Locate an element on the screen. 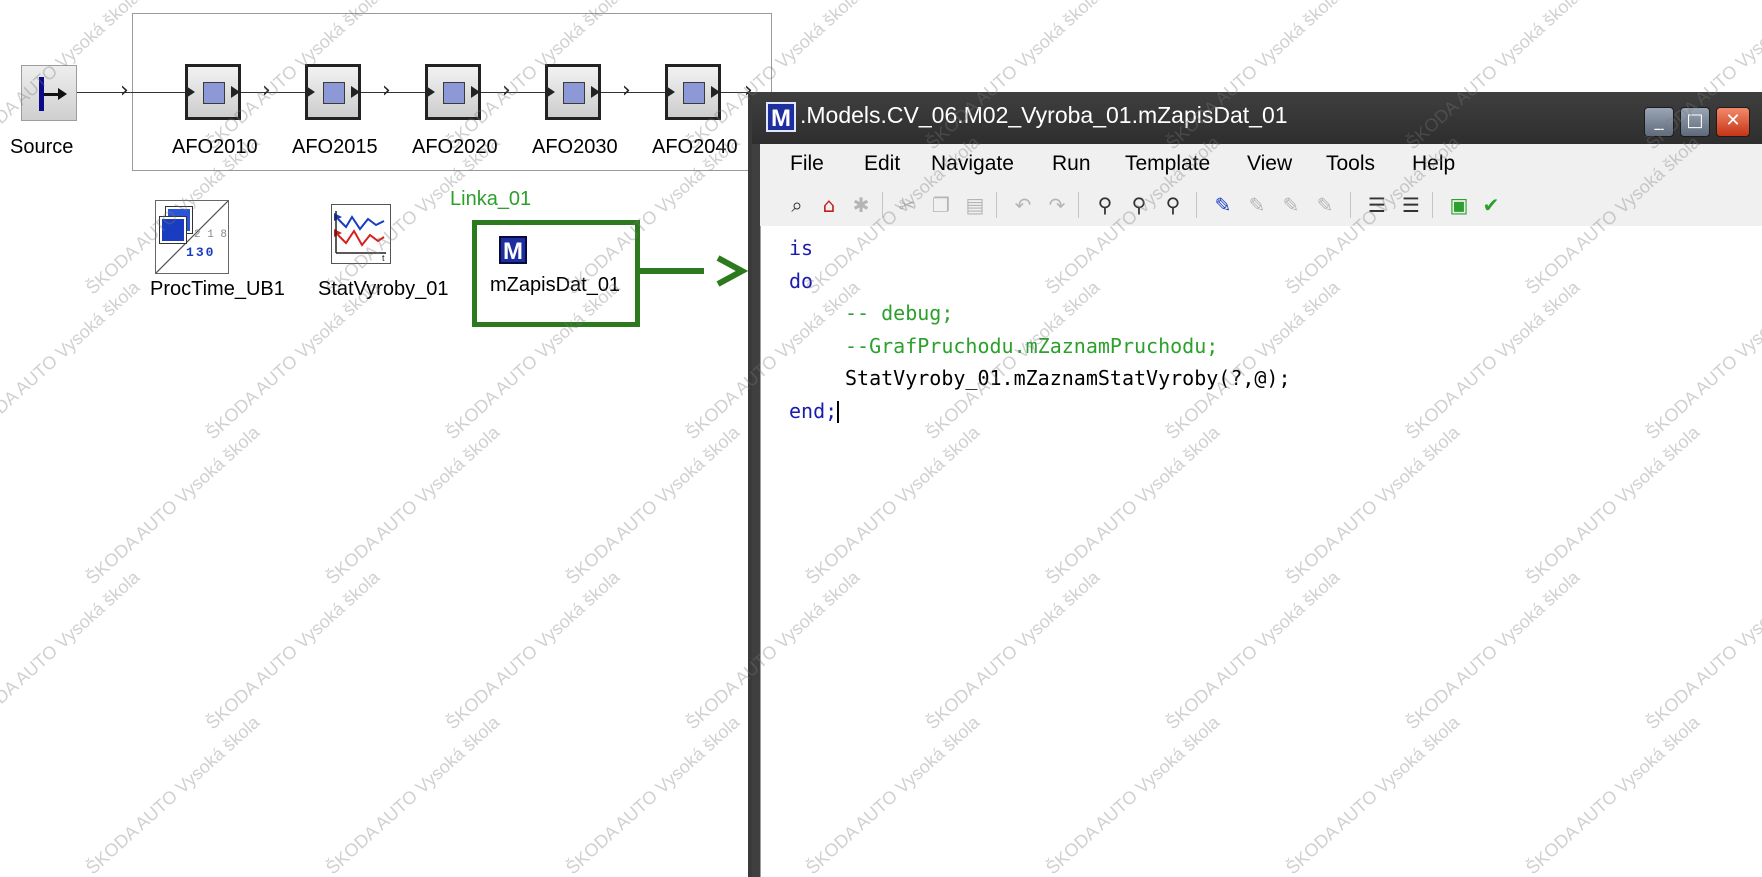 The height and width of the screenshot is (877, 1762). menu-help: Help is located at coordinates (1433, 164).